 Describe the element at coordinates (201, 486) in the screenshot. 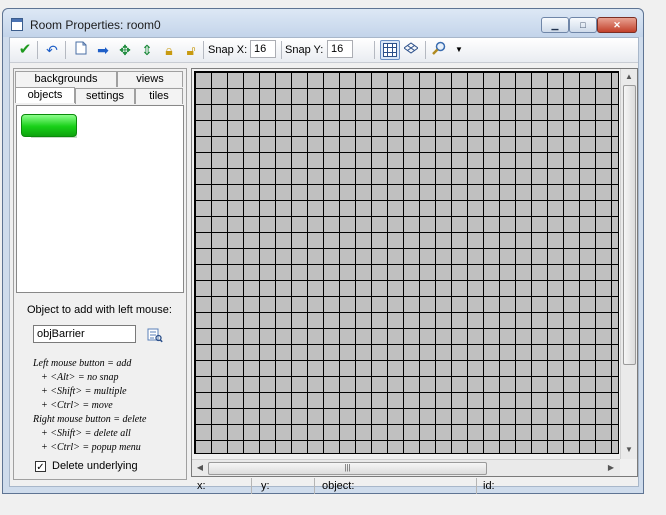

I see `status-x: x:` at that location.